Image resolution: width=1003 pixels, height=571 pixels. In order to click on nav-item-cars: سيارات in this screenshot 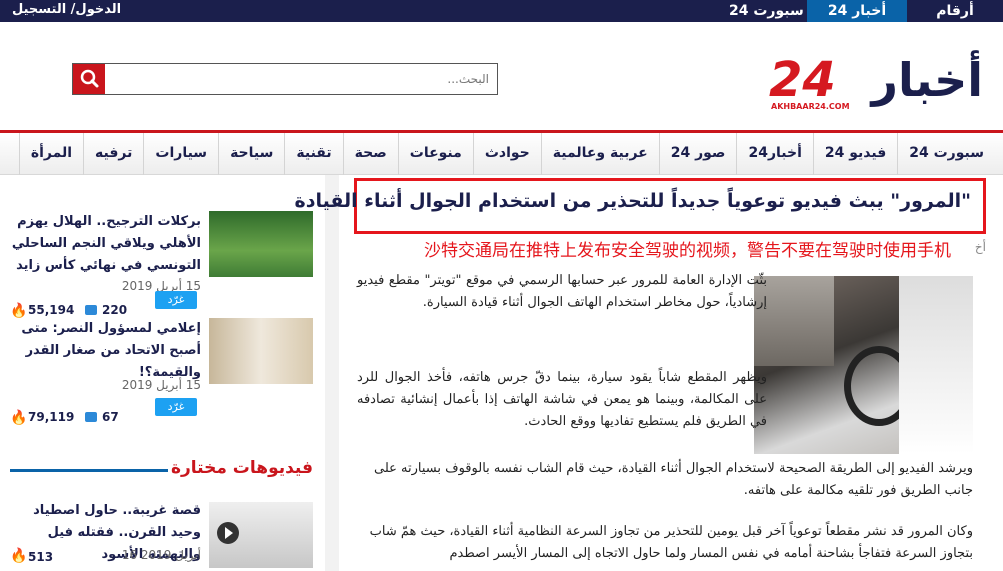, I will do `click(180, 154)`.